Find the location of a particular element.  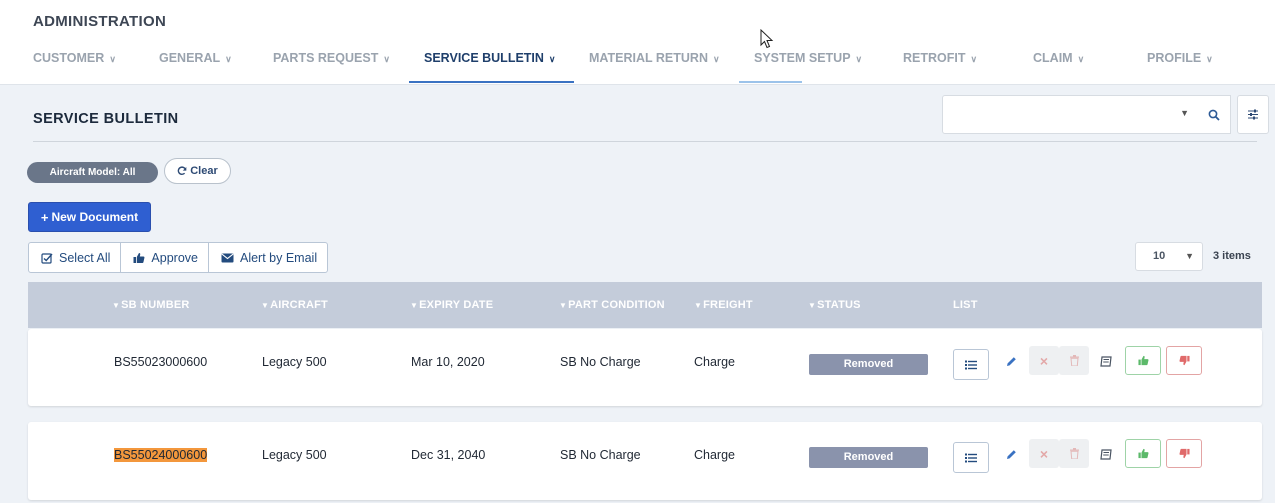

book-icon is located at coordinates (1106, 361).